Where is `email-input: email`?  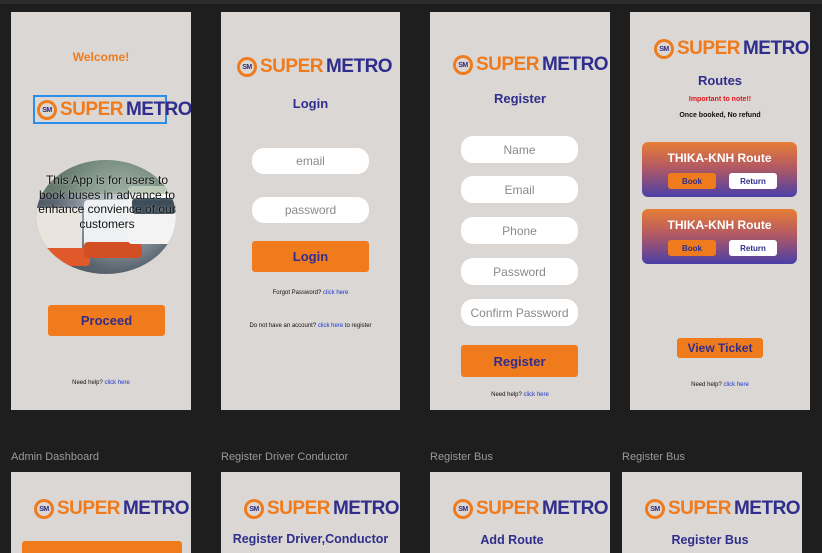
email-input: email is located at coordinates (310, 161).